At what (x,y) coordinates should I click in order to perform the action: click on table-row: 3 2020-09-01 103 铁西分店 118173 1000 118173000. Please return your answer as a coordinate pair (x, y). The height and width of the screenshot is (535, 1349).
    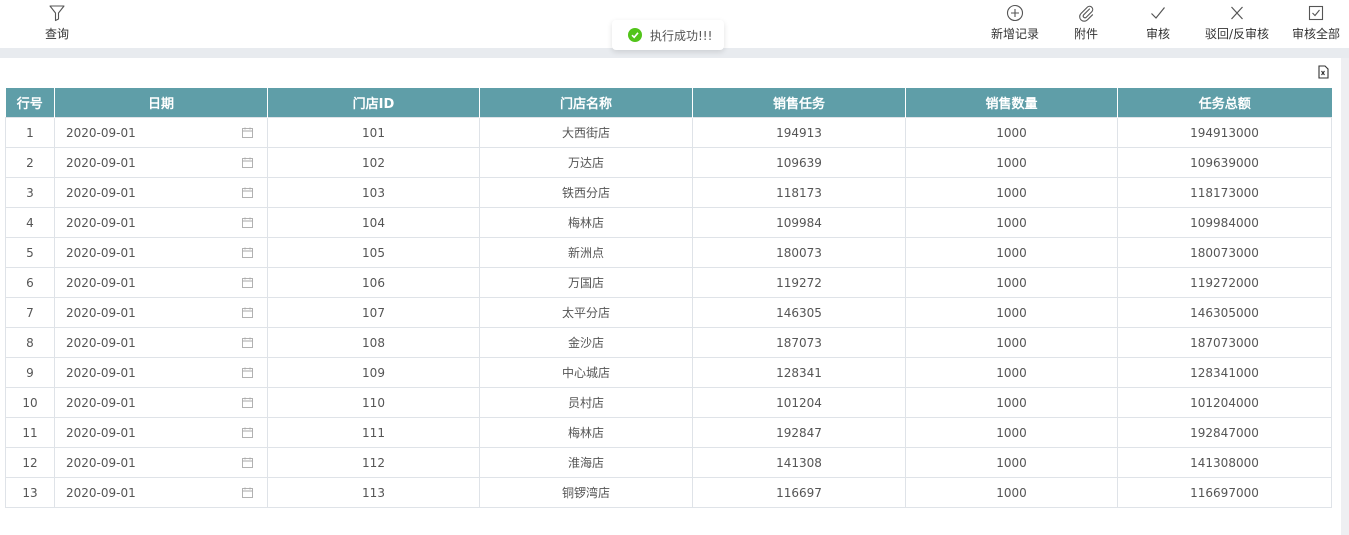
    Looking at the image, I should click on (668, 192).